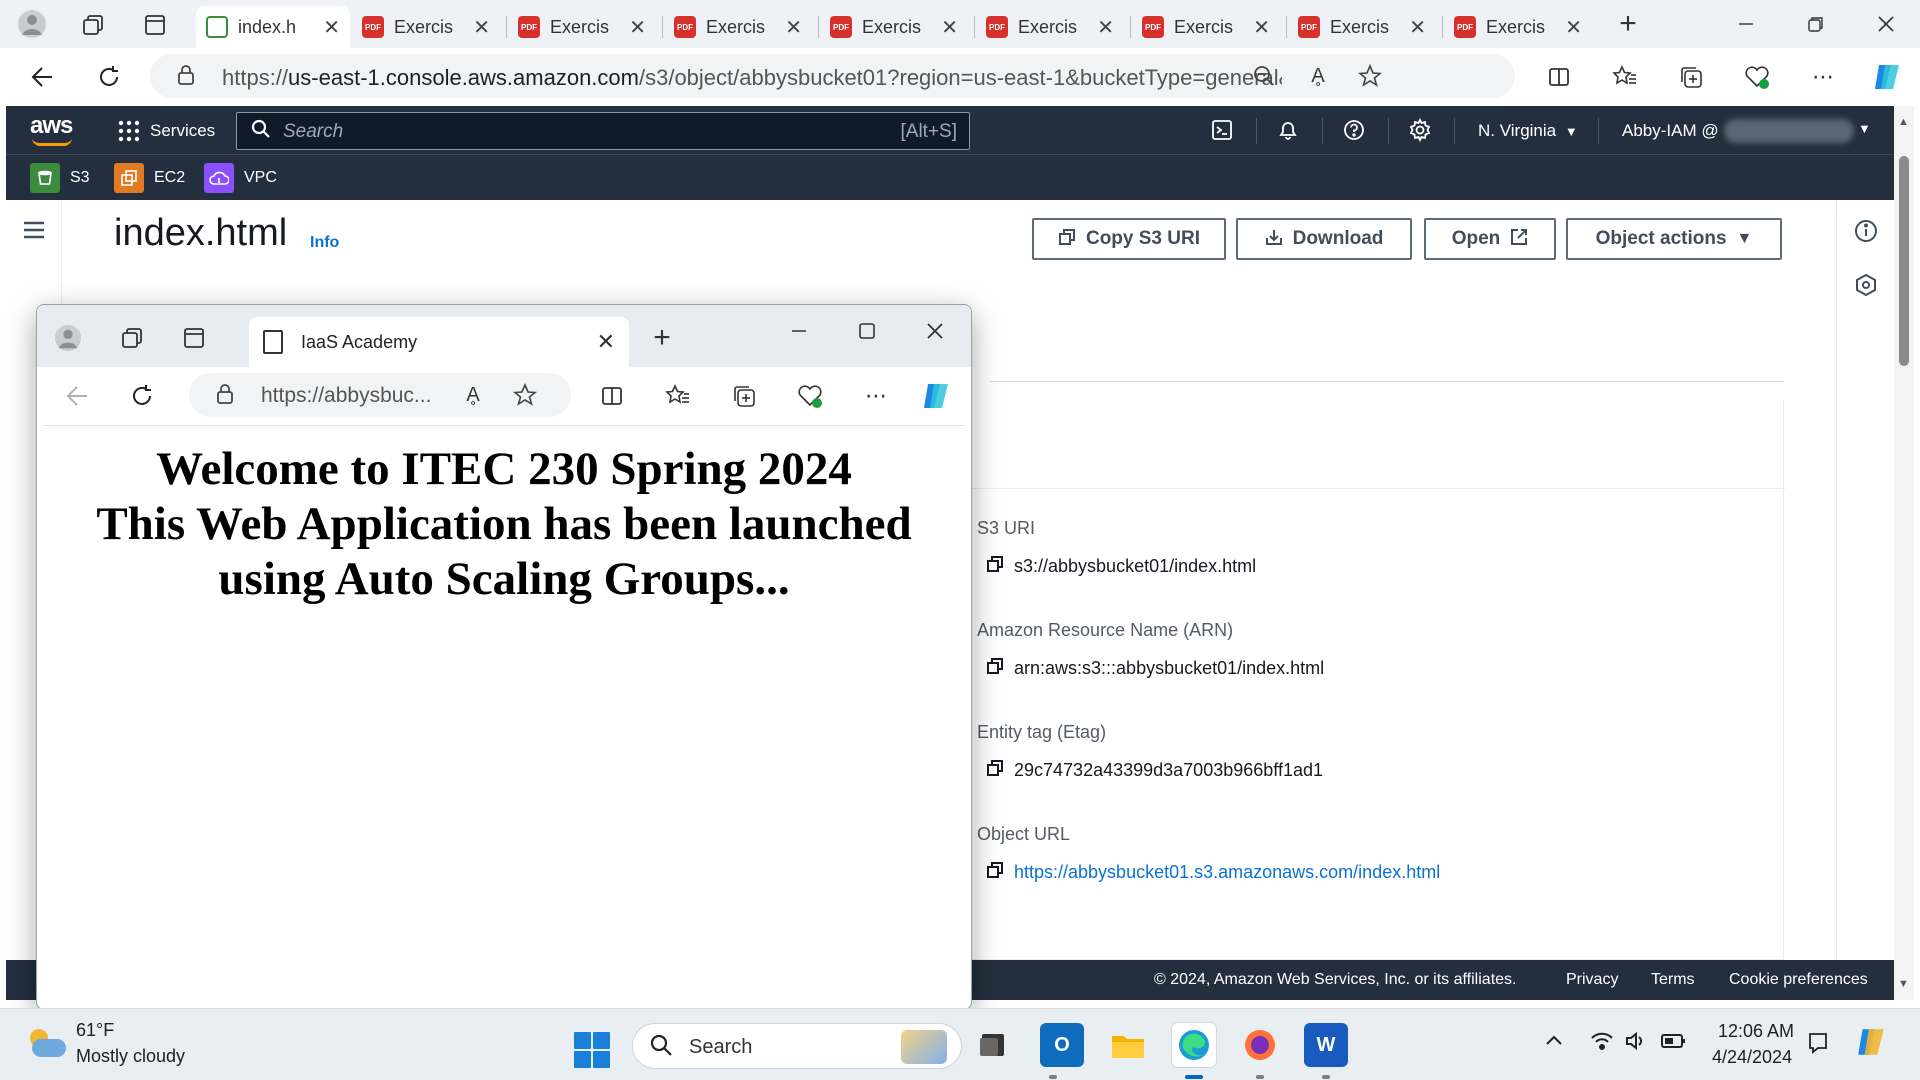  What do you see at coordinates (273, 27) in the screenshot?
I see `browser-tab: index.h ✕` at bounding box center [273, 27].